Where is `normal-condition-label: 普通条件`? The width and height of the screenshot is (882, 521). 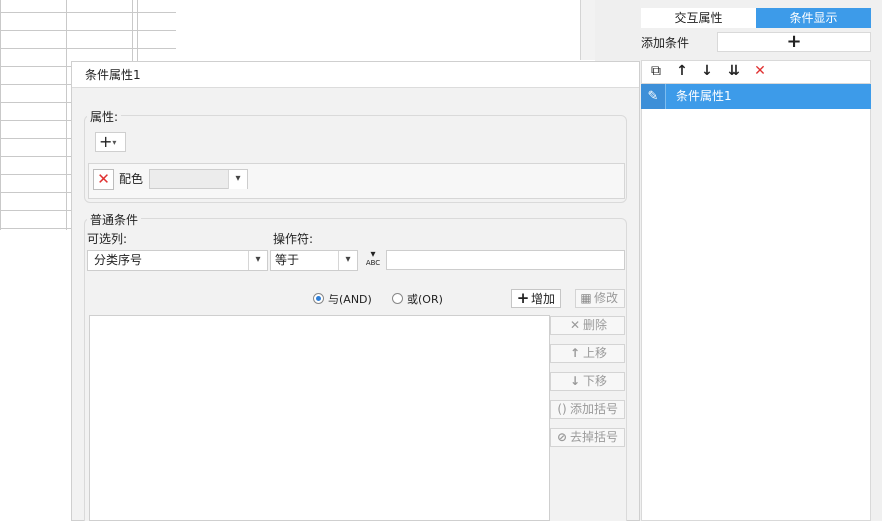
normal-condition-label: 普通条件 is located at coordinates (114, 219).